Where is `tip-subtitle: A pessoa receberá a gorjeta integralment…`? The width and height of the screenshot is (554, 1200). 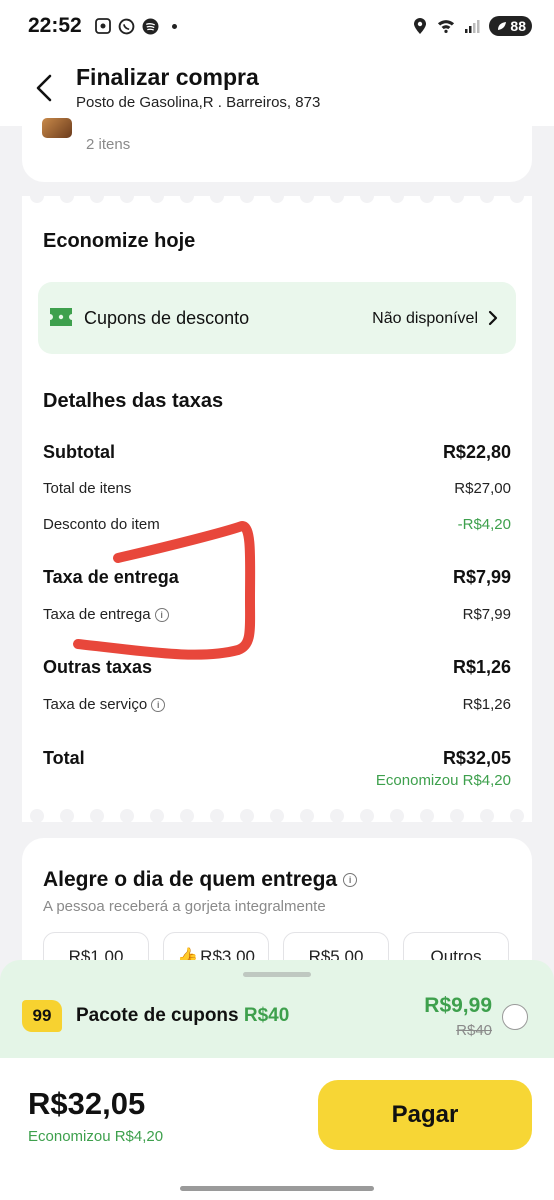 tip-subtitle: A pessoa receberá a gorjeta integralment… is located at coordinates (184, 906).